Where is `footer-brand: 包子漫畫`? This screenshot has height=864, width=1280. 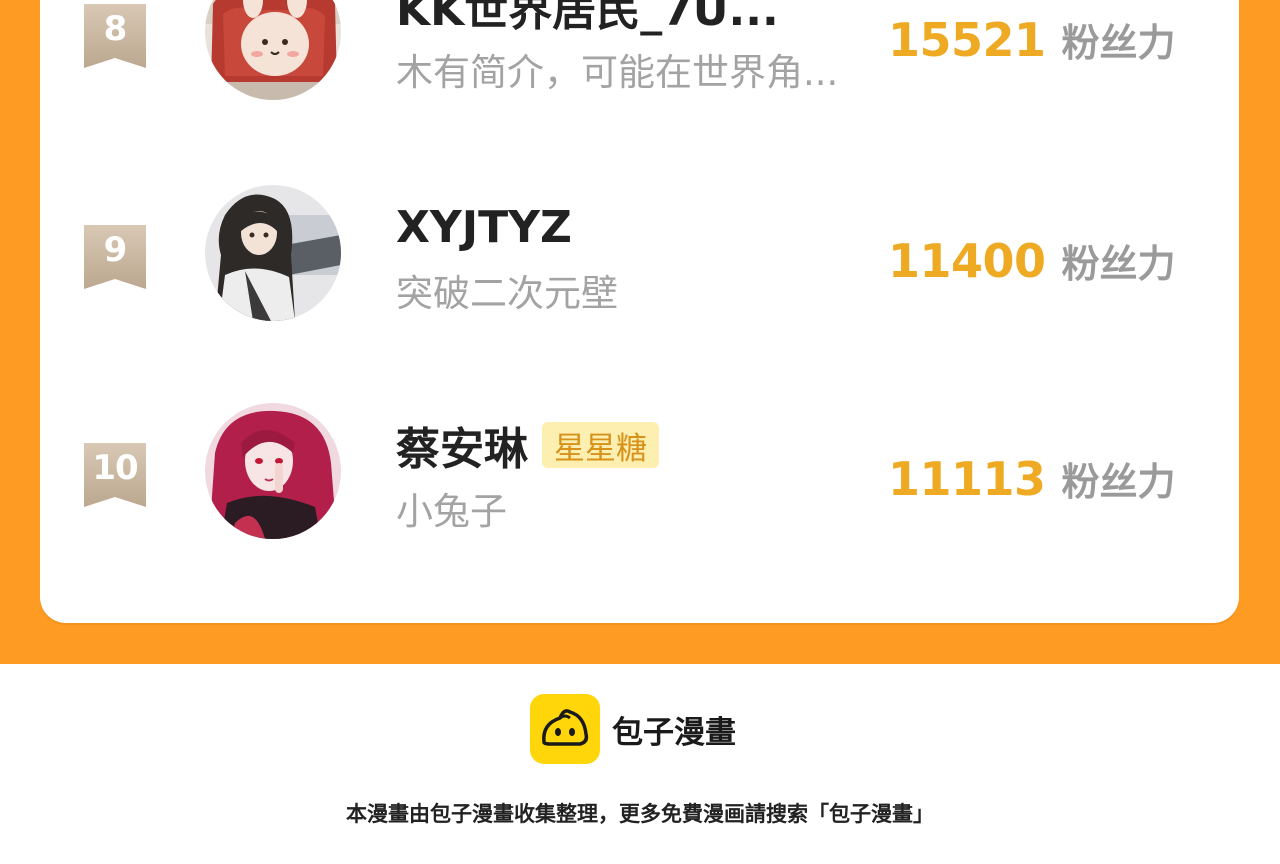 footer-brand: 包子漫畫 is located at coordinates (633, 729).